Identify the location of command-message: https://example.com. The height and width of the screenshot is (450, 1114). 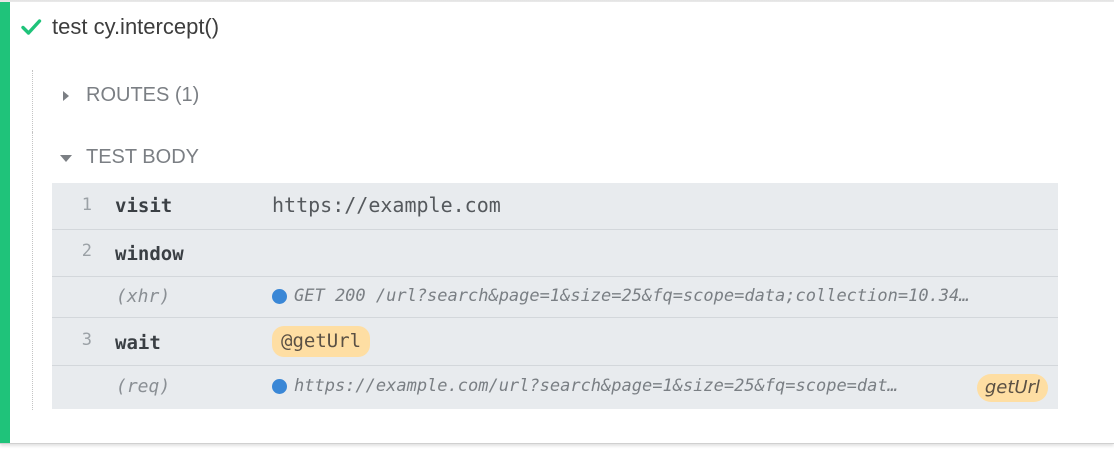
(386, 205).